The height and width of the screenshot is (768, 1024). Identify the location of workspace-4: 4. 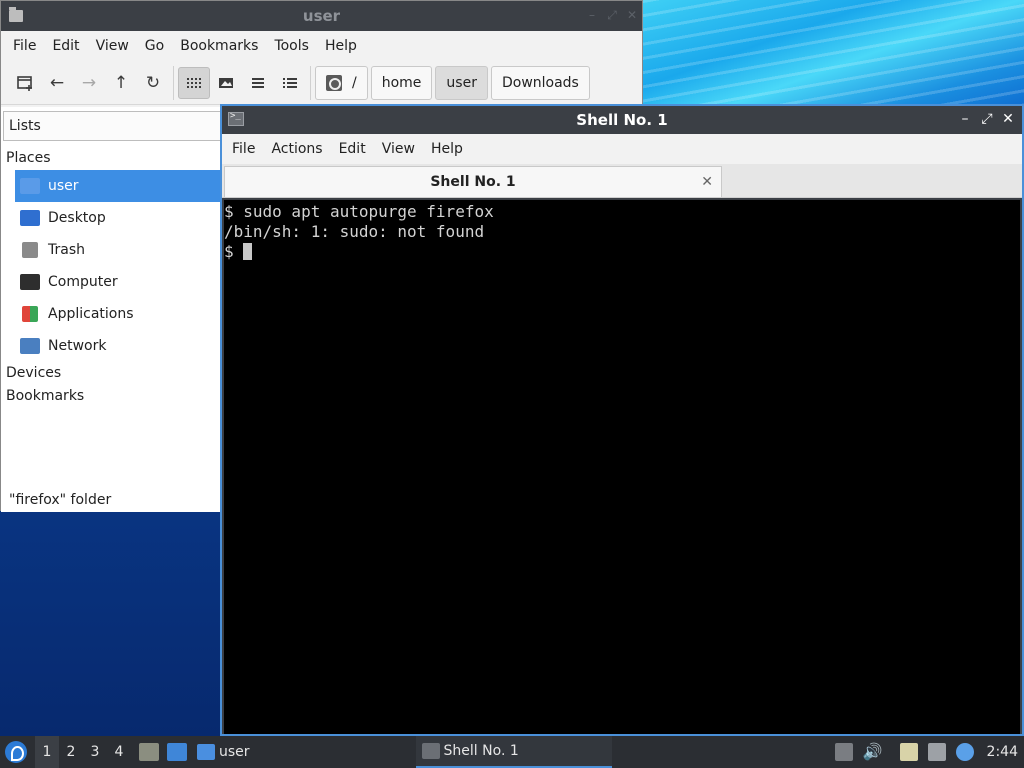
(119, 752).